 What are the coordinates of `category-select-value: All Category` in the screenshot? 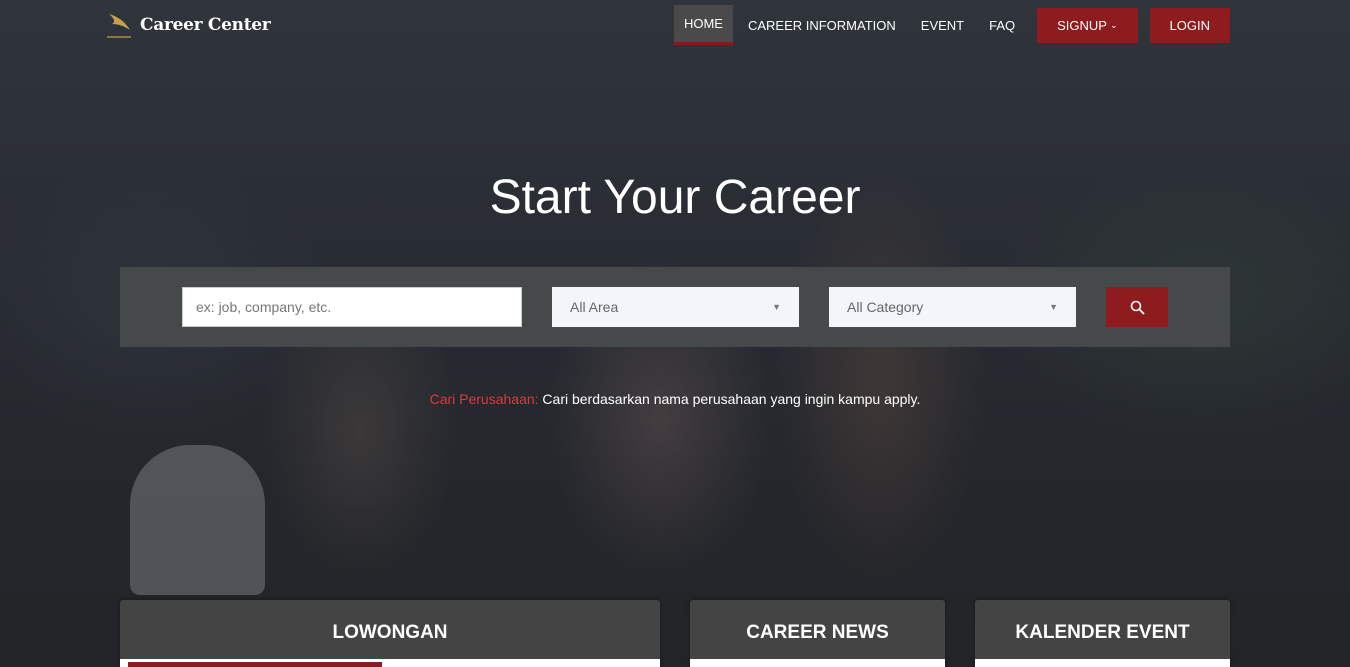 It's located at (885, 307).